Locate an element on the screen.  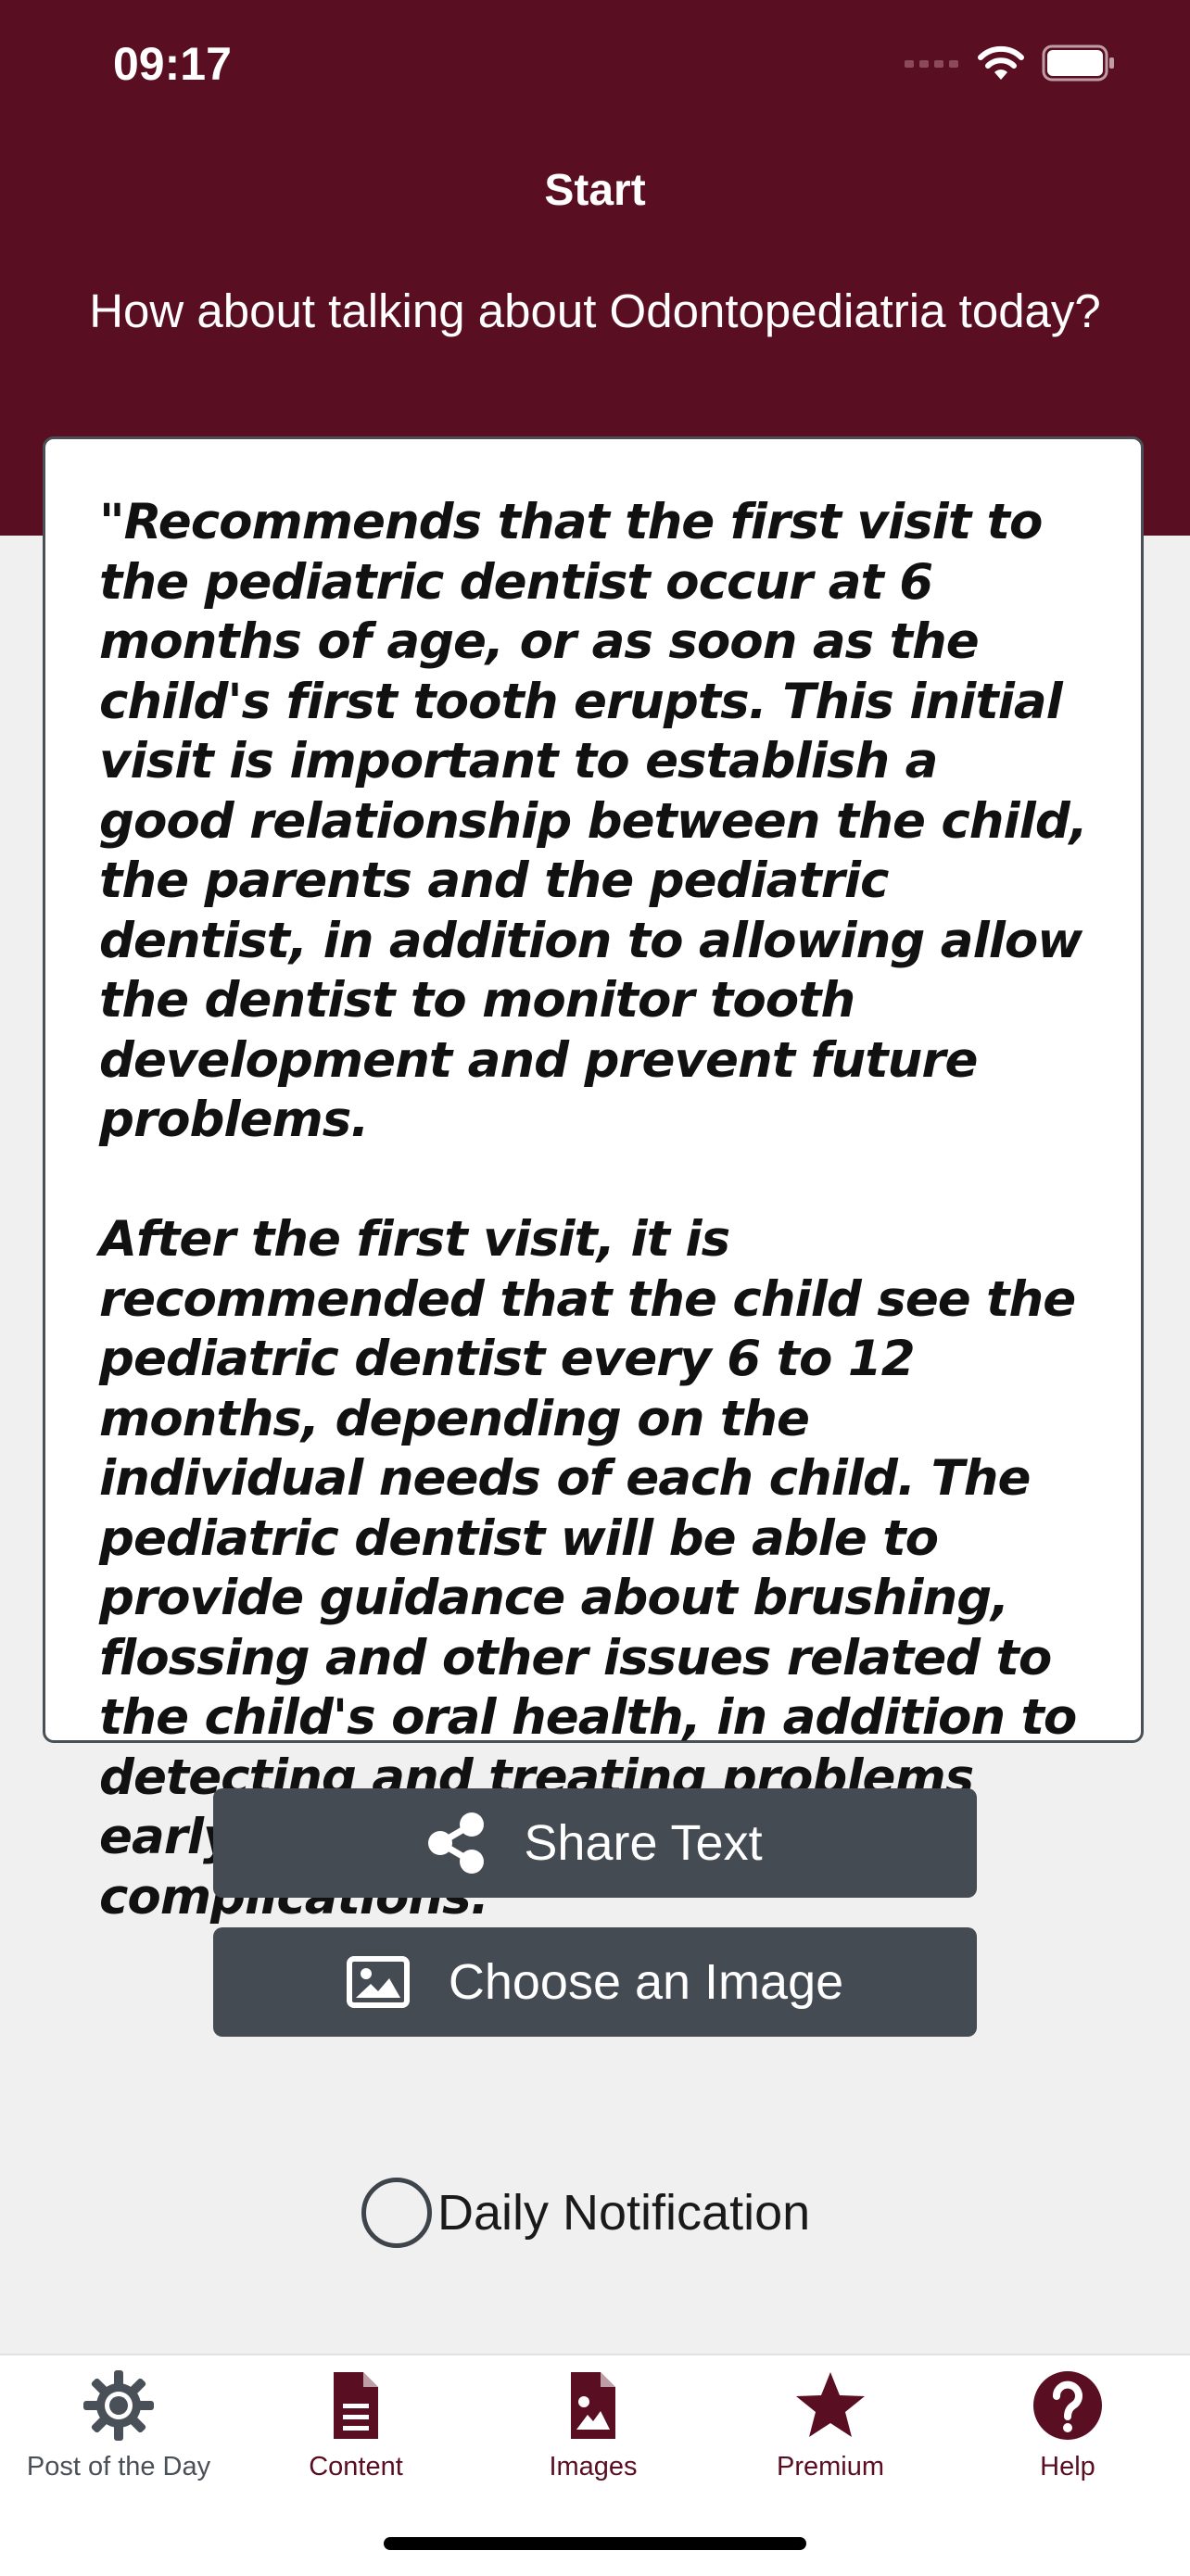
gear-icon is located at coordinates (118, 2405).